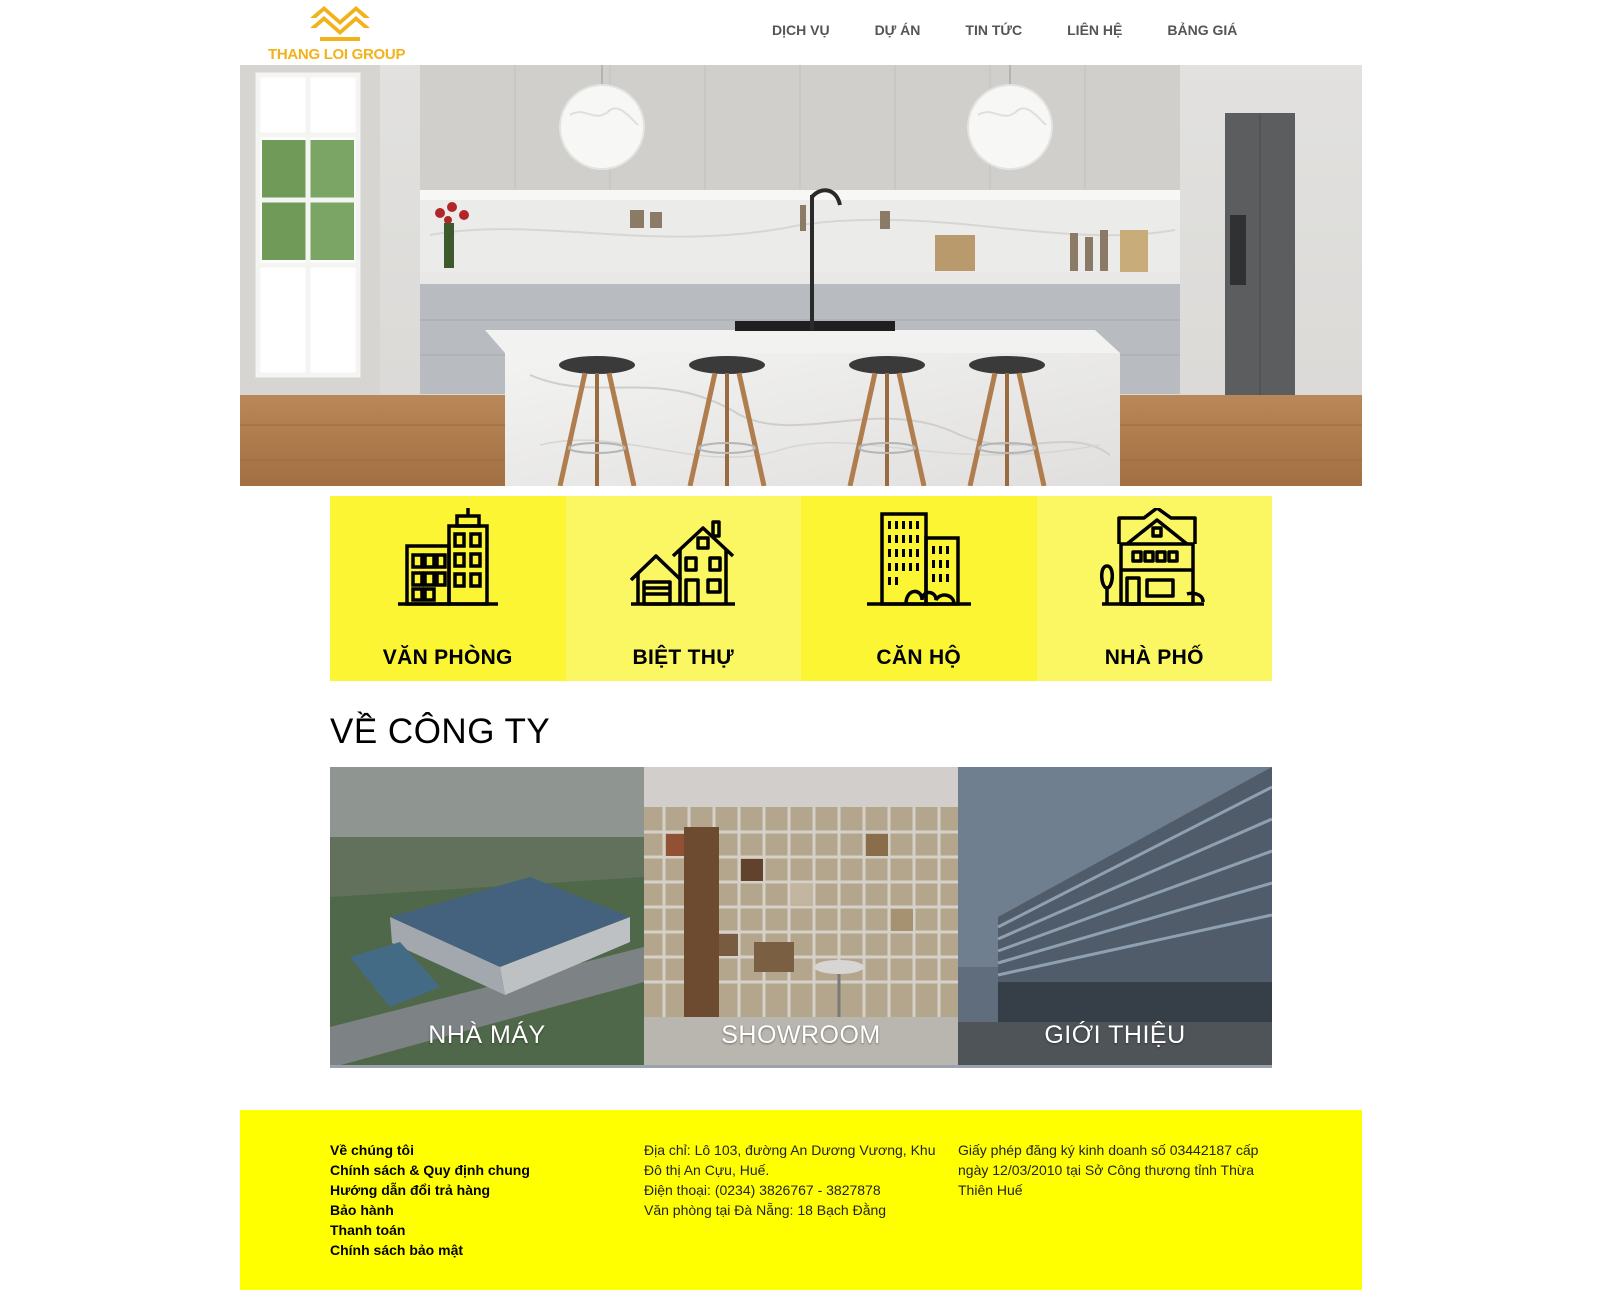 This screenshot has height=1300, width=1600. What do you see at coordinates (683, 563) in the screenshot?
I see `villa-icon` at bounding box center [683, 563].